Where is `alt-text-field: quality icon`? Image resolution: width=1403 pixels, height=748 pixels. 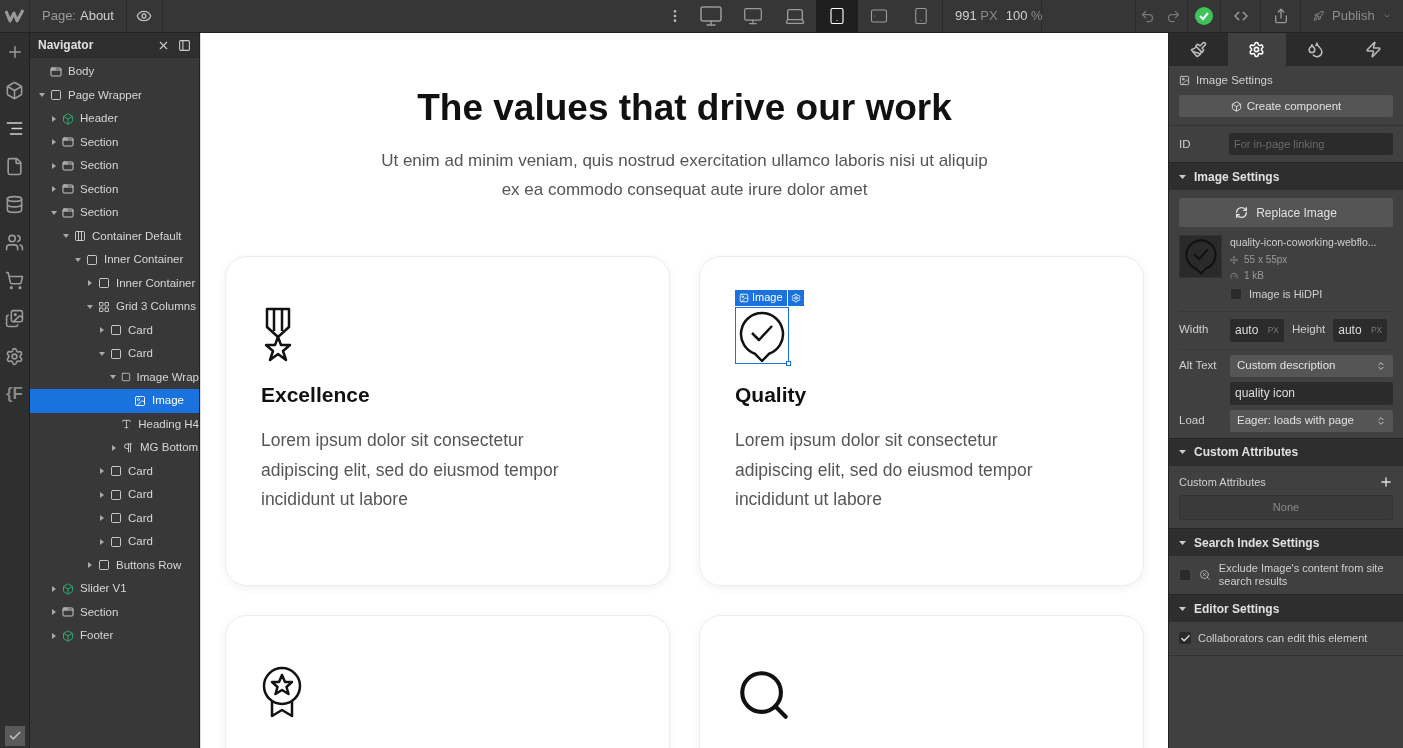
alt-text-field: quality icon is located at coordinates (1311, 393).